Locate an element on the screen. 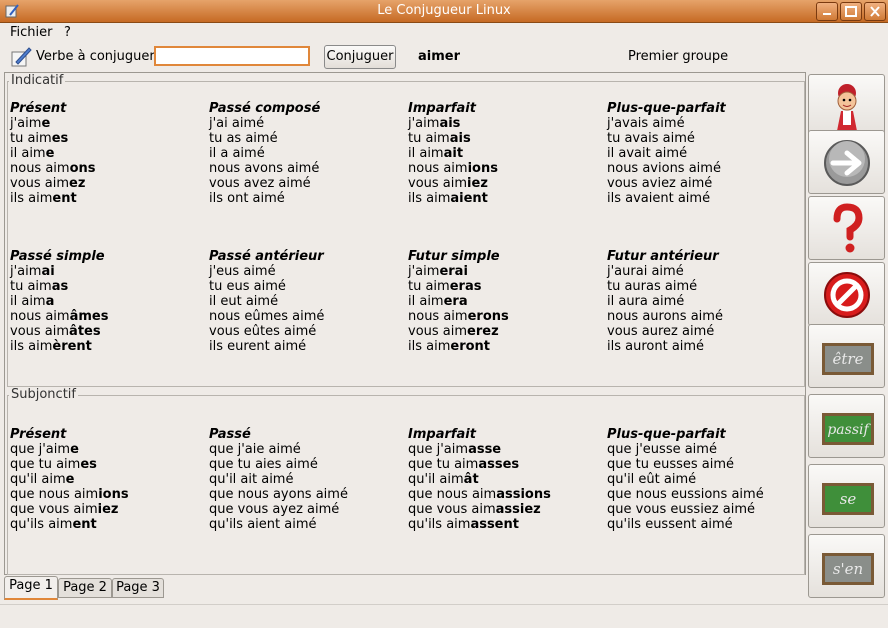  conjugation-line: il aima is located at coordinates (108, 301).